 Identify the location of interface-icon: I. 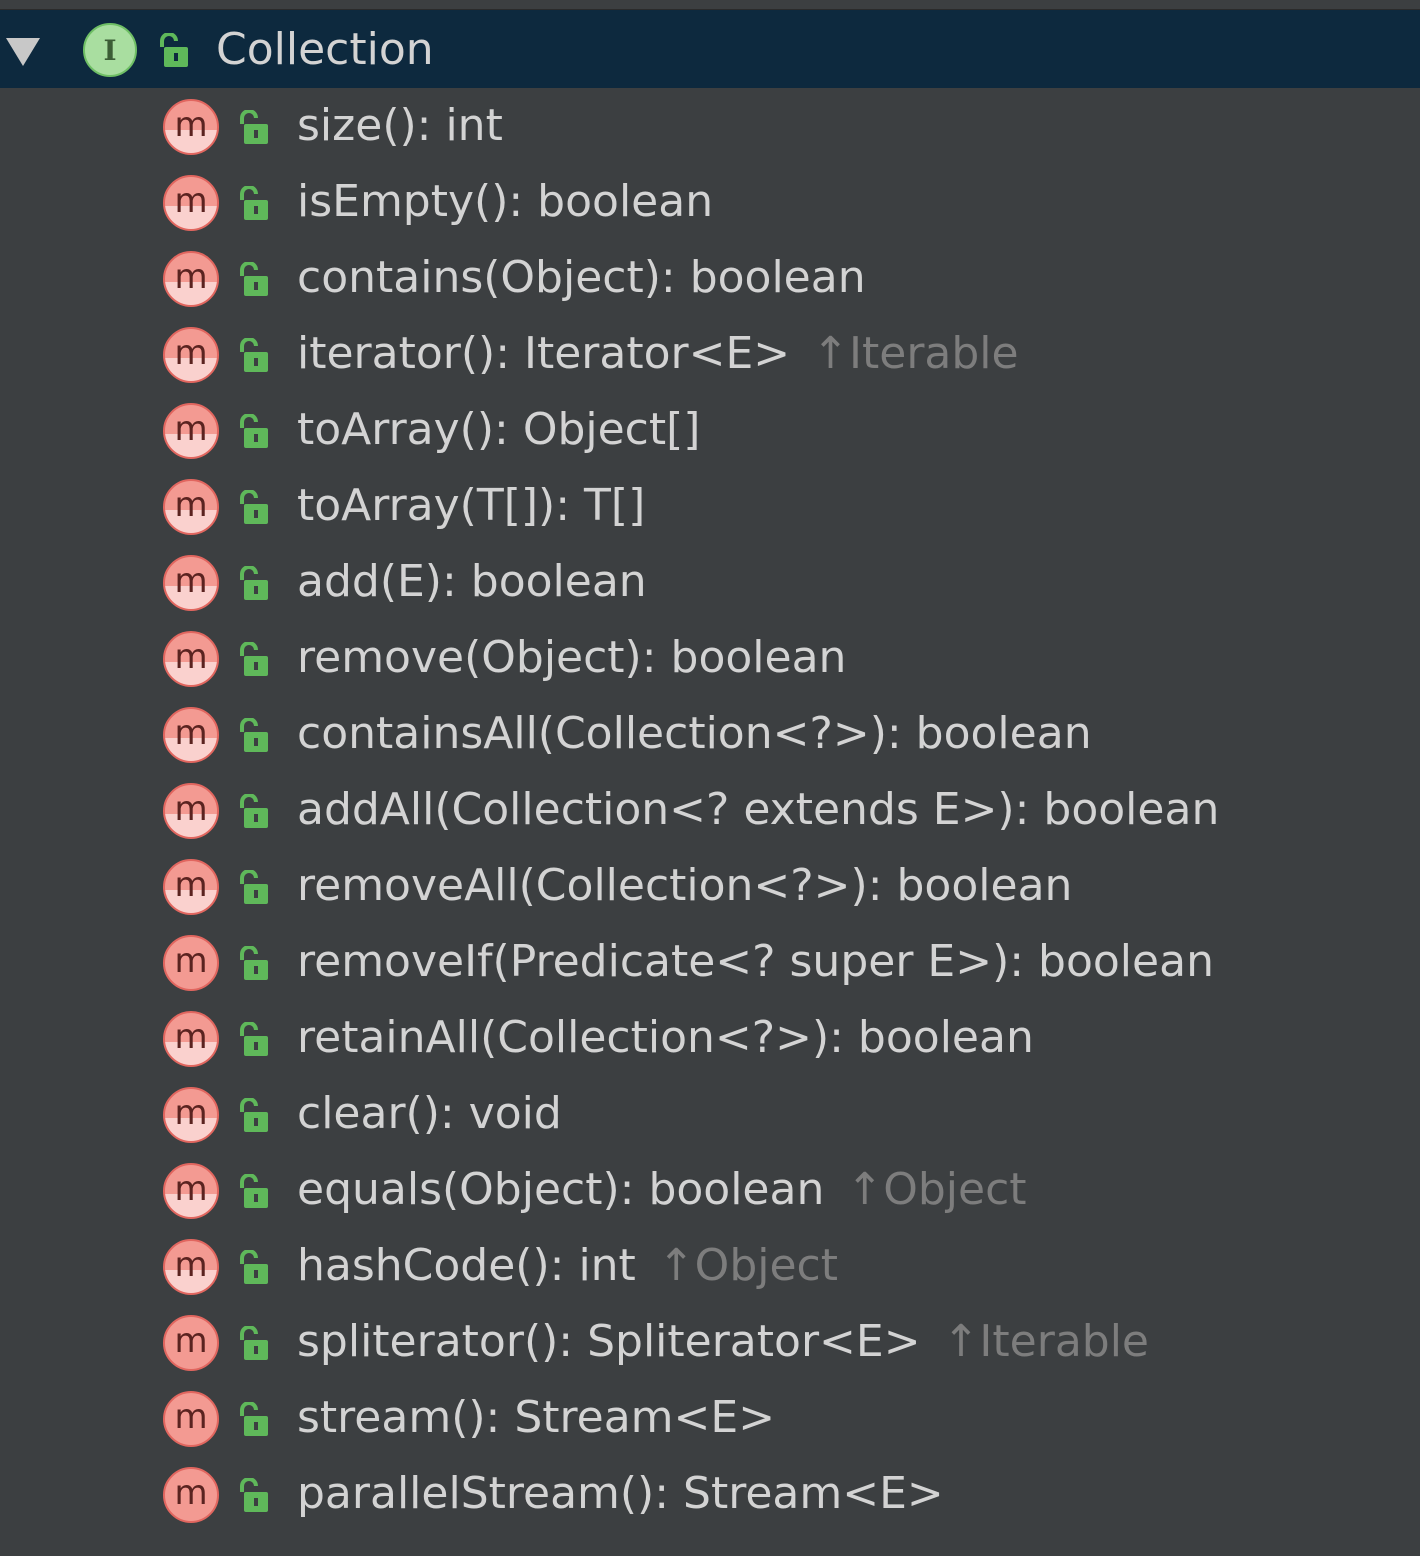
(110, 50).